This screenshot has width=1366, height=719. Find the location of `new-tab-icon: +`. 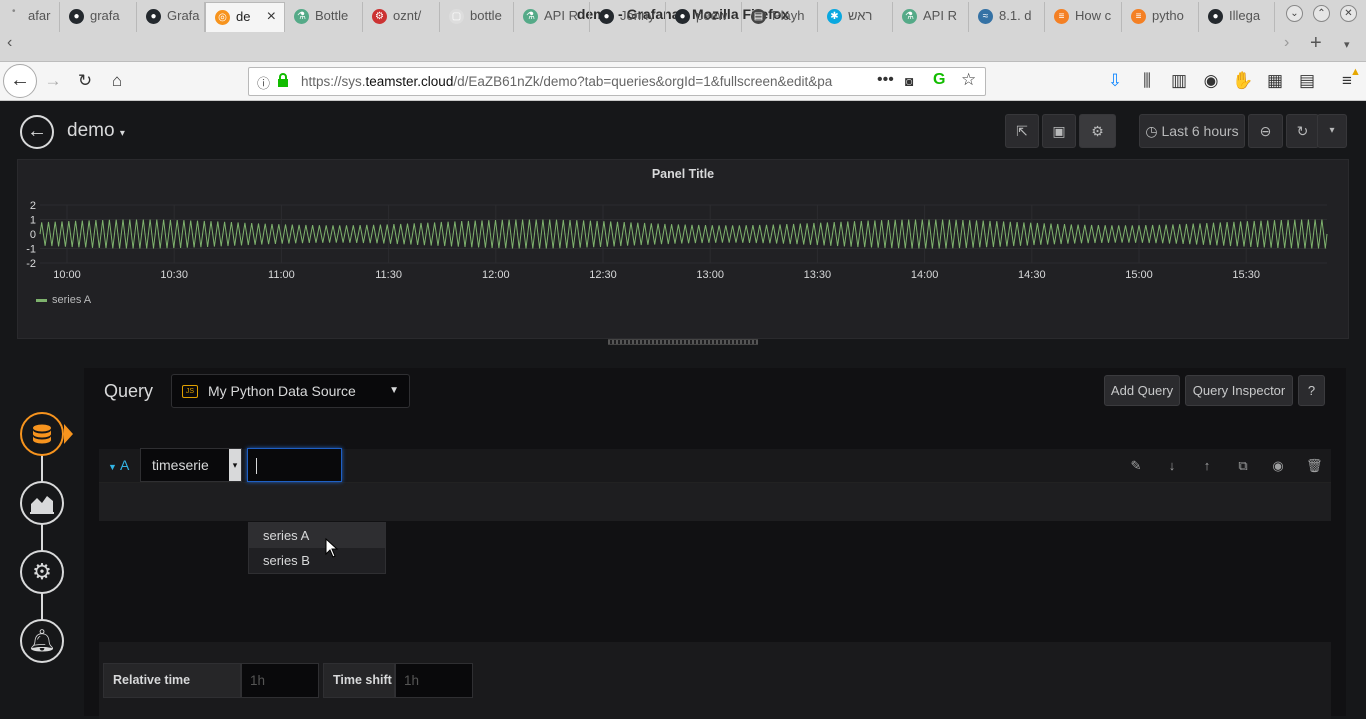

new-tab-icon: + is located at coordinates (1316, 43).